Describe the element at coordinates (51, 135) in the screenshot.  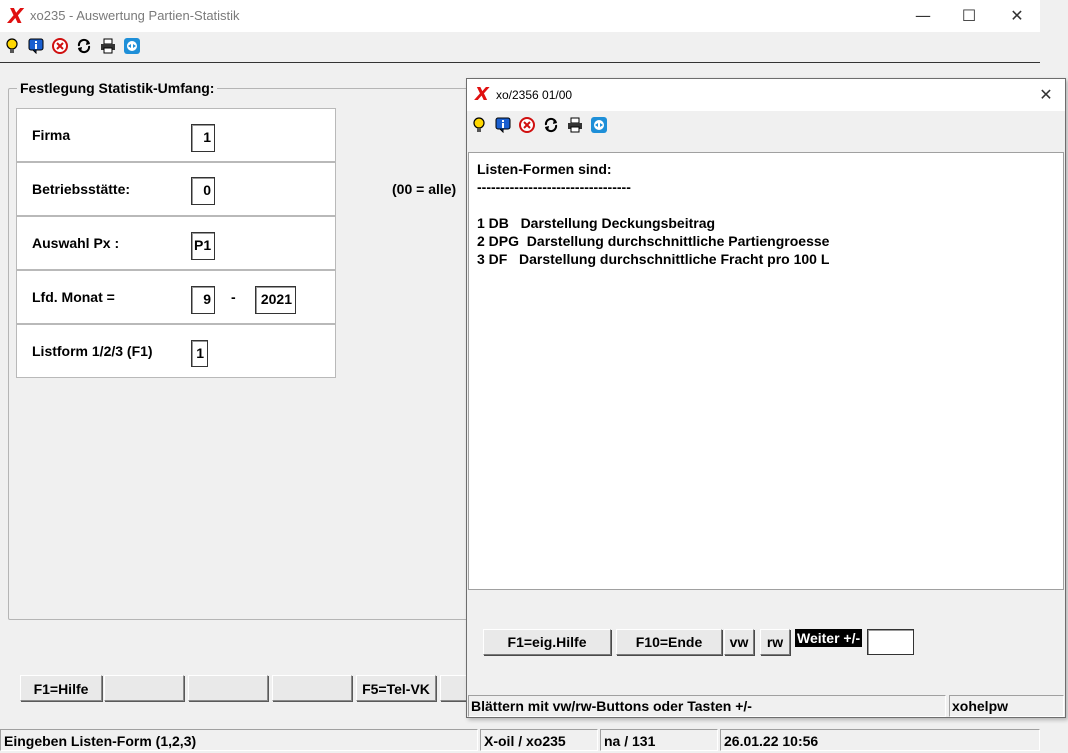
I see `firma-label: Firma` at that location.